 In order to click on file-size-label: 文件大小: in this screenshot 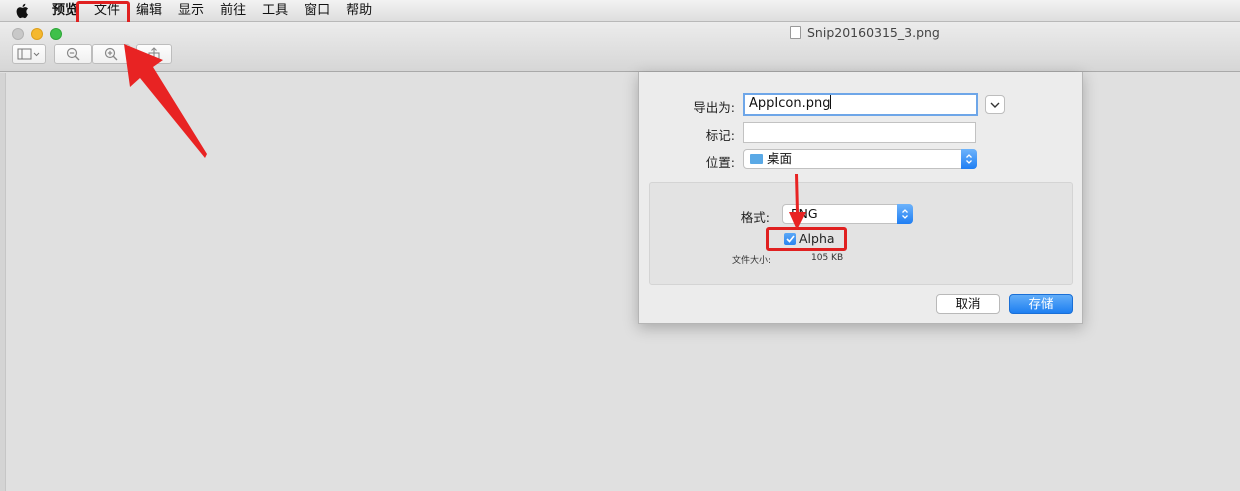, I will do `click(752, 261)`.